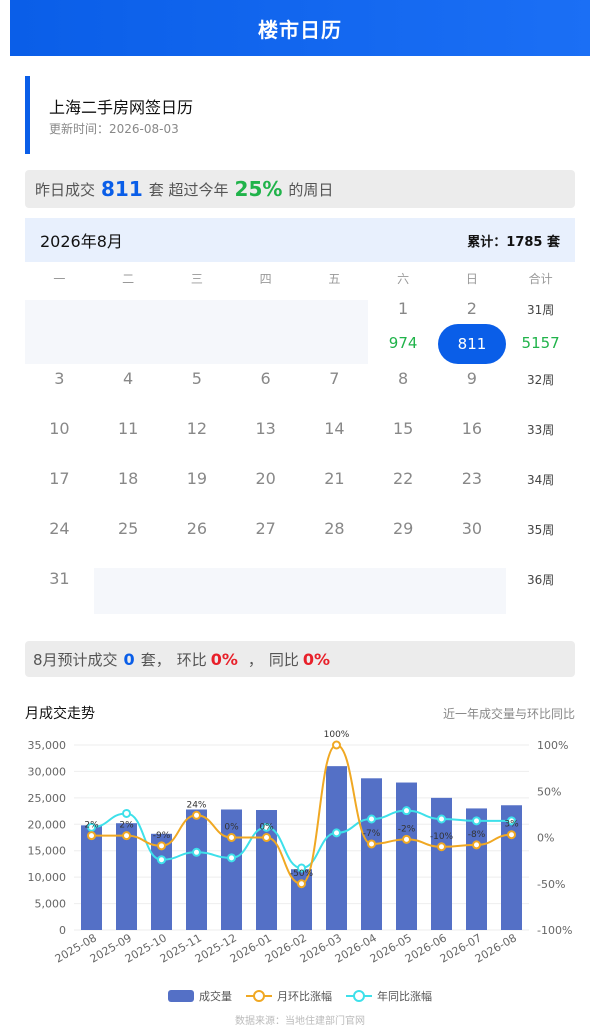 The width and height of the screenshot is (600, 1034). Describe the element at coordinates (316, 659) in the screenshot. I see `forecast-yoy: 0%` at that location.